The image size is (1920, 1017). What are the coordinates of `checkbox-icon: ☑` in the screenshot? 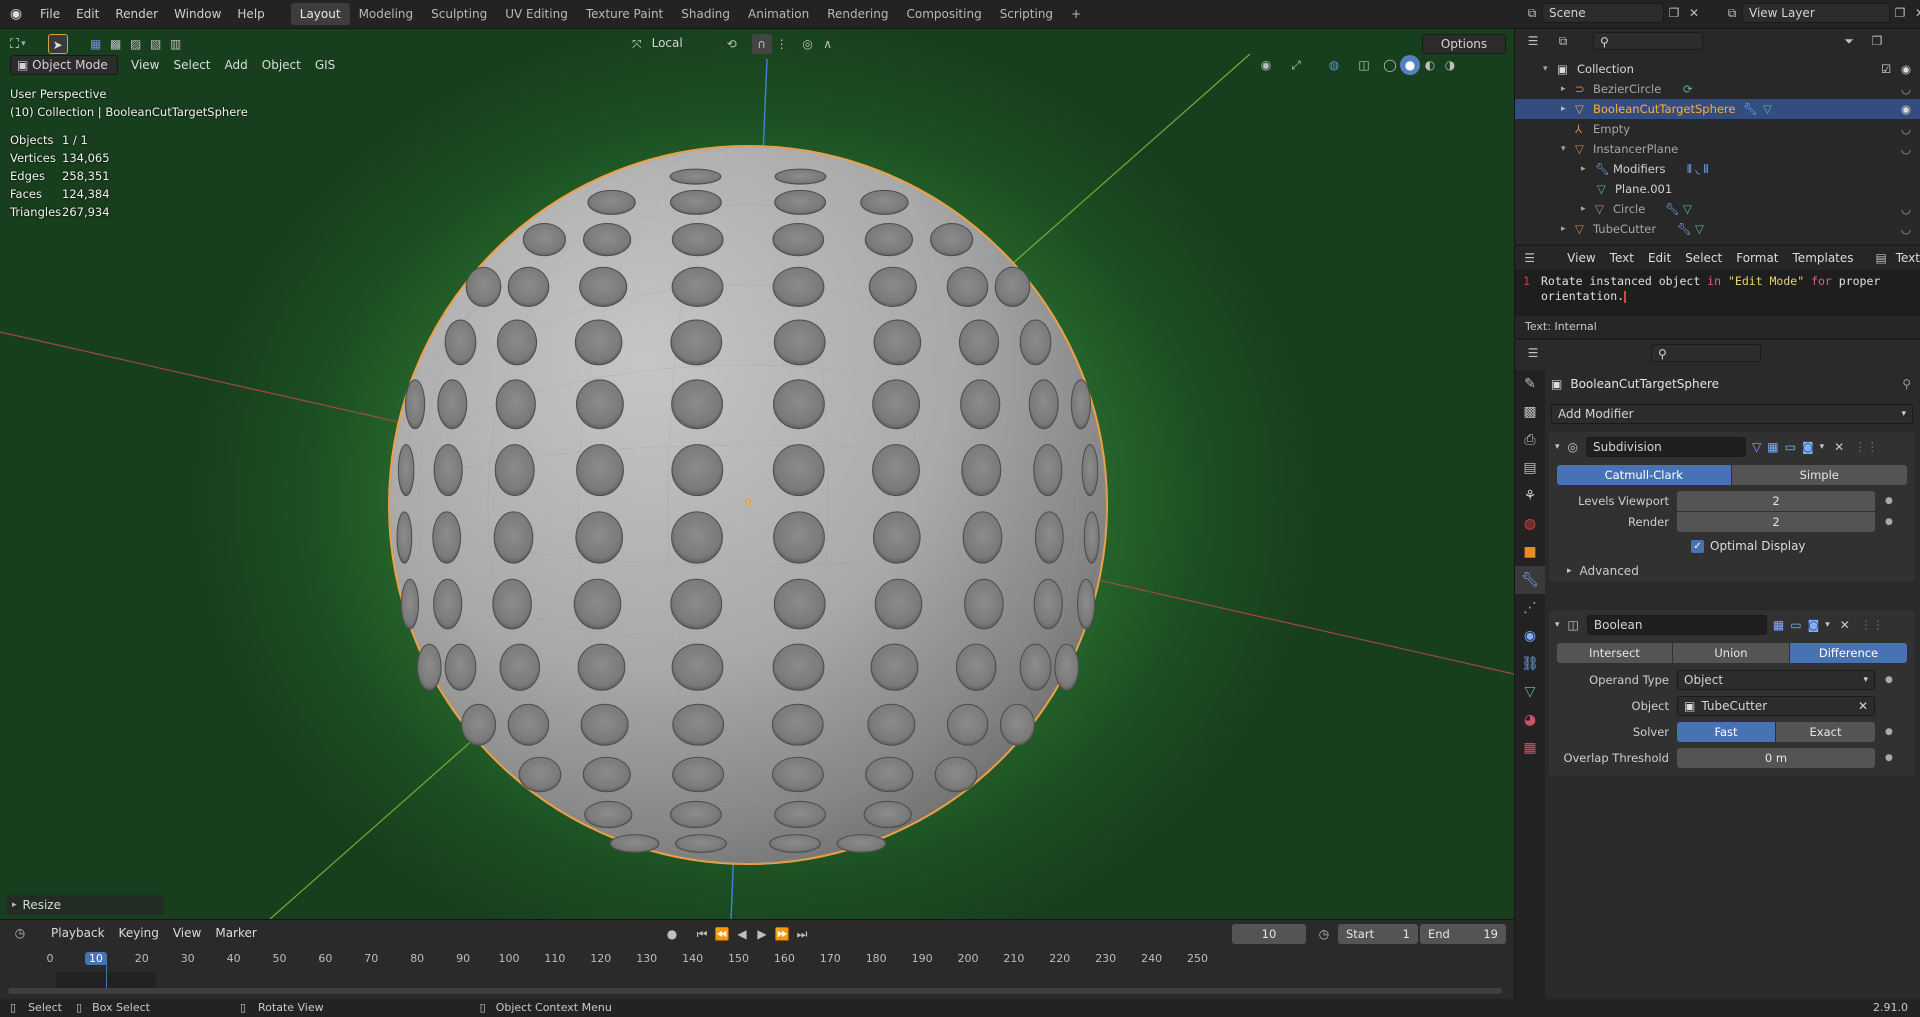 It's located at (1886, 69).